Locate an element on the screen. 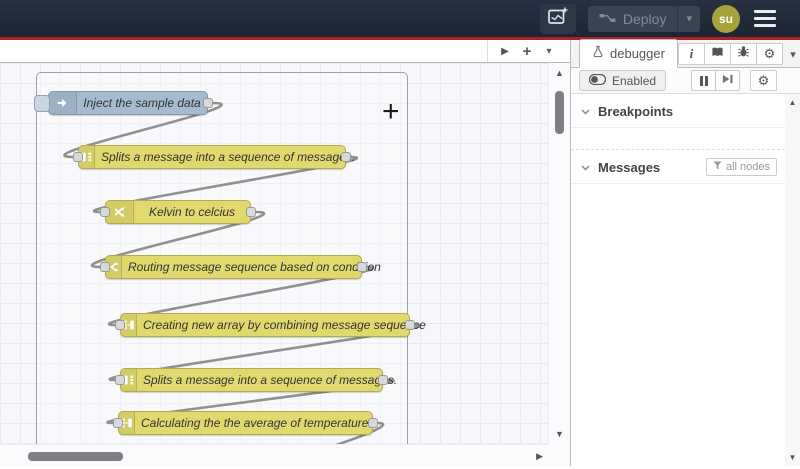 The image size is (800, 469). debugger-enabled-toggle: Enabled is located at coordinates (623, 80).